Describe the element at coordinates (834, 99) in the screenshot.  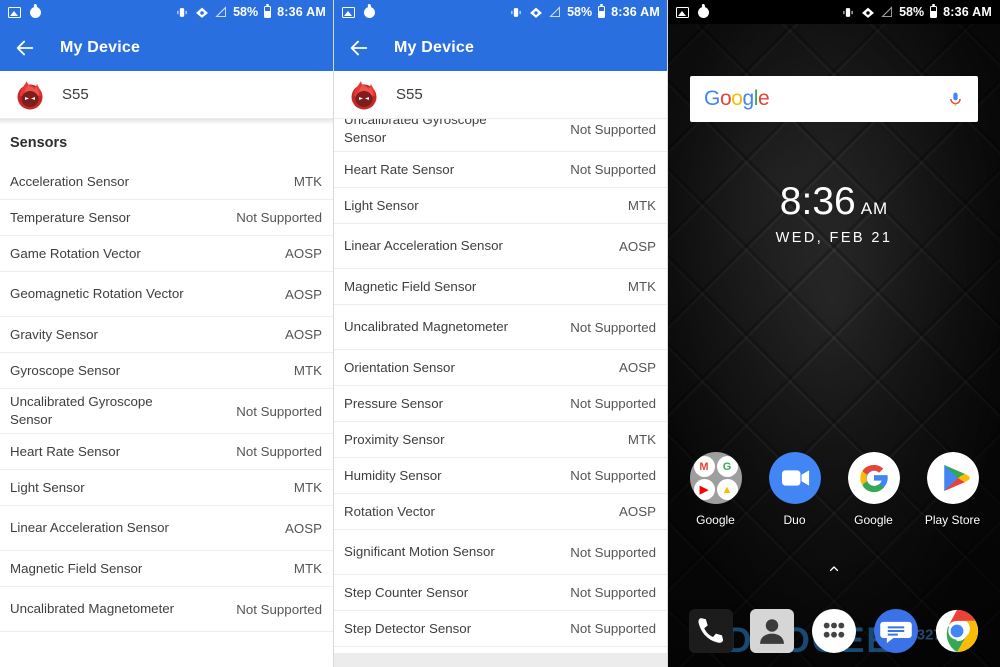
I see `google-search-bar: Google` at that location.